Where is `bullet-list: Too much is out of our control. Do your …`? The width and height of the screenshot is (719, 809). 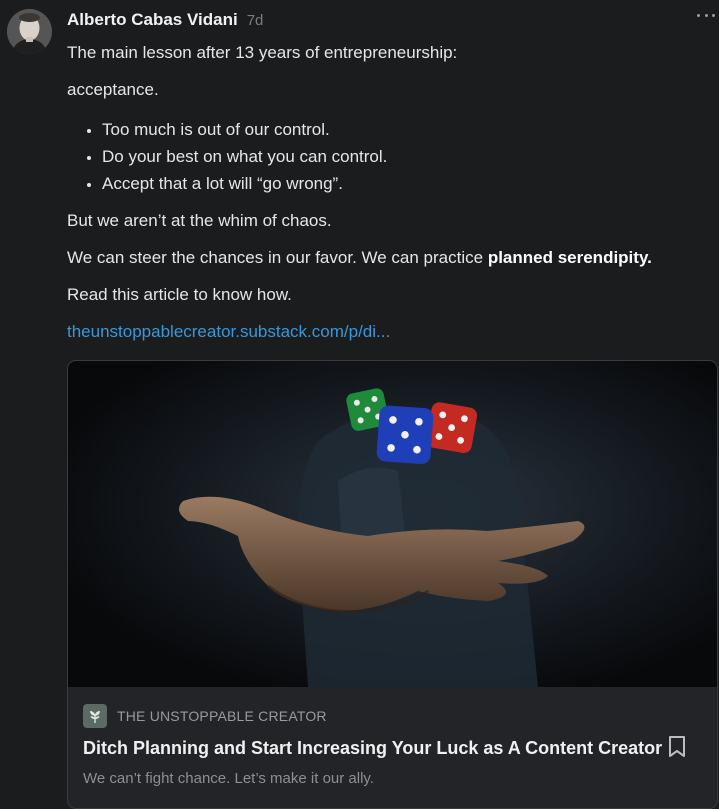 bullet-list: Too much is out of our control. Do your … is located at coordinates (387, 156).